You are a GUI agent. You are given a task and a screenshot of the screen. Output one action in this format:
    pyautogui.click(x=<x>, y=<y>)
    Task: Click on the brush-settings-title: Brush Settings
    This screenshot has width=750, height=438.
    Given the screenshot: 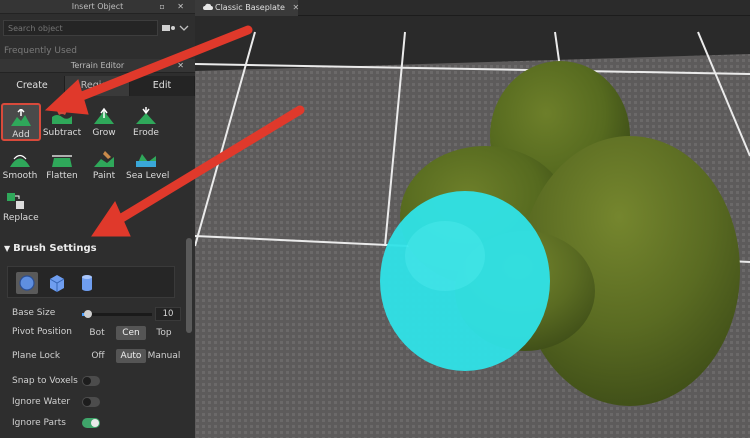 What is the action you would take?
    pyautogui.click(x=55, y=248)
    